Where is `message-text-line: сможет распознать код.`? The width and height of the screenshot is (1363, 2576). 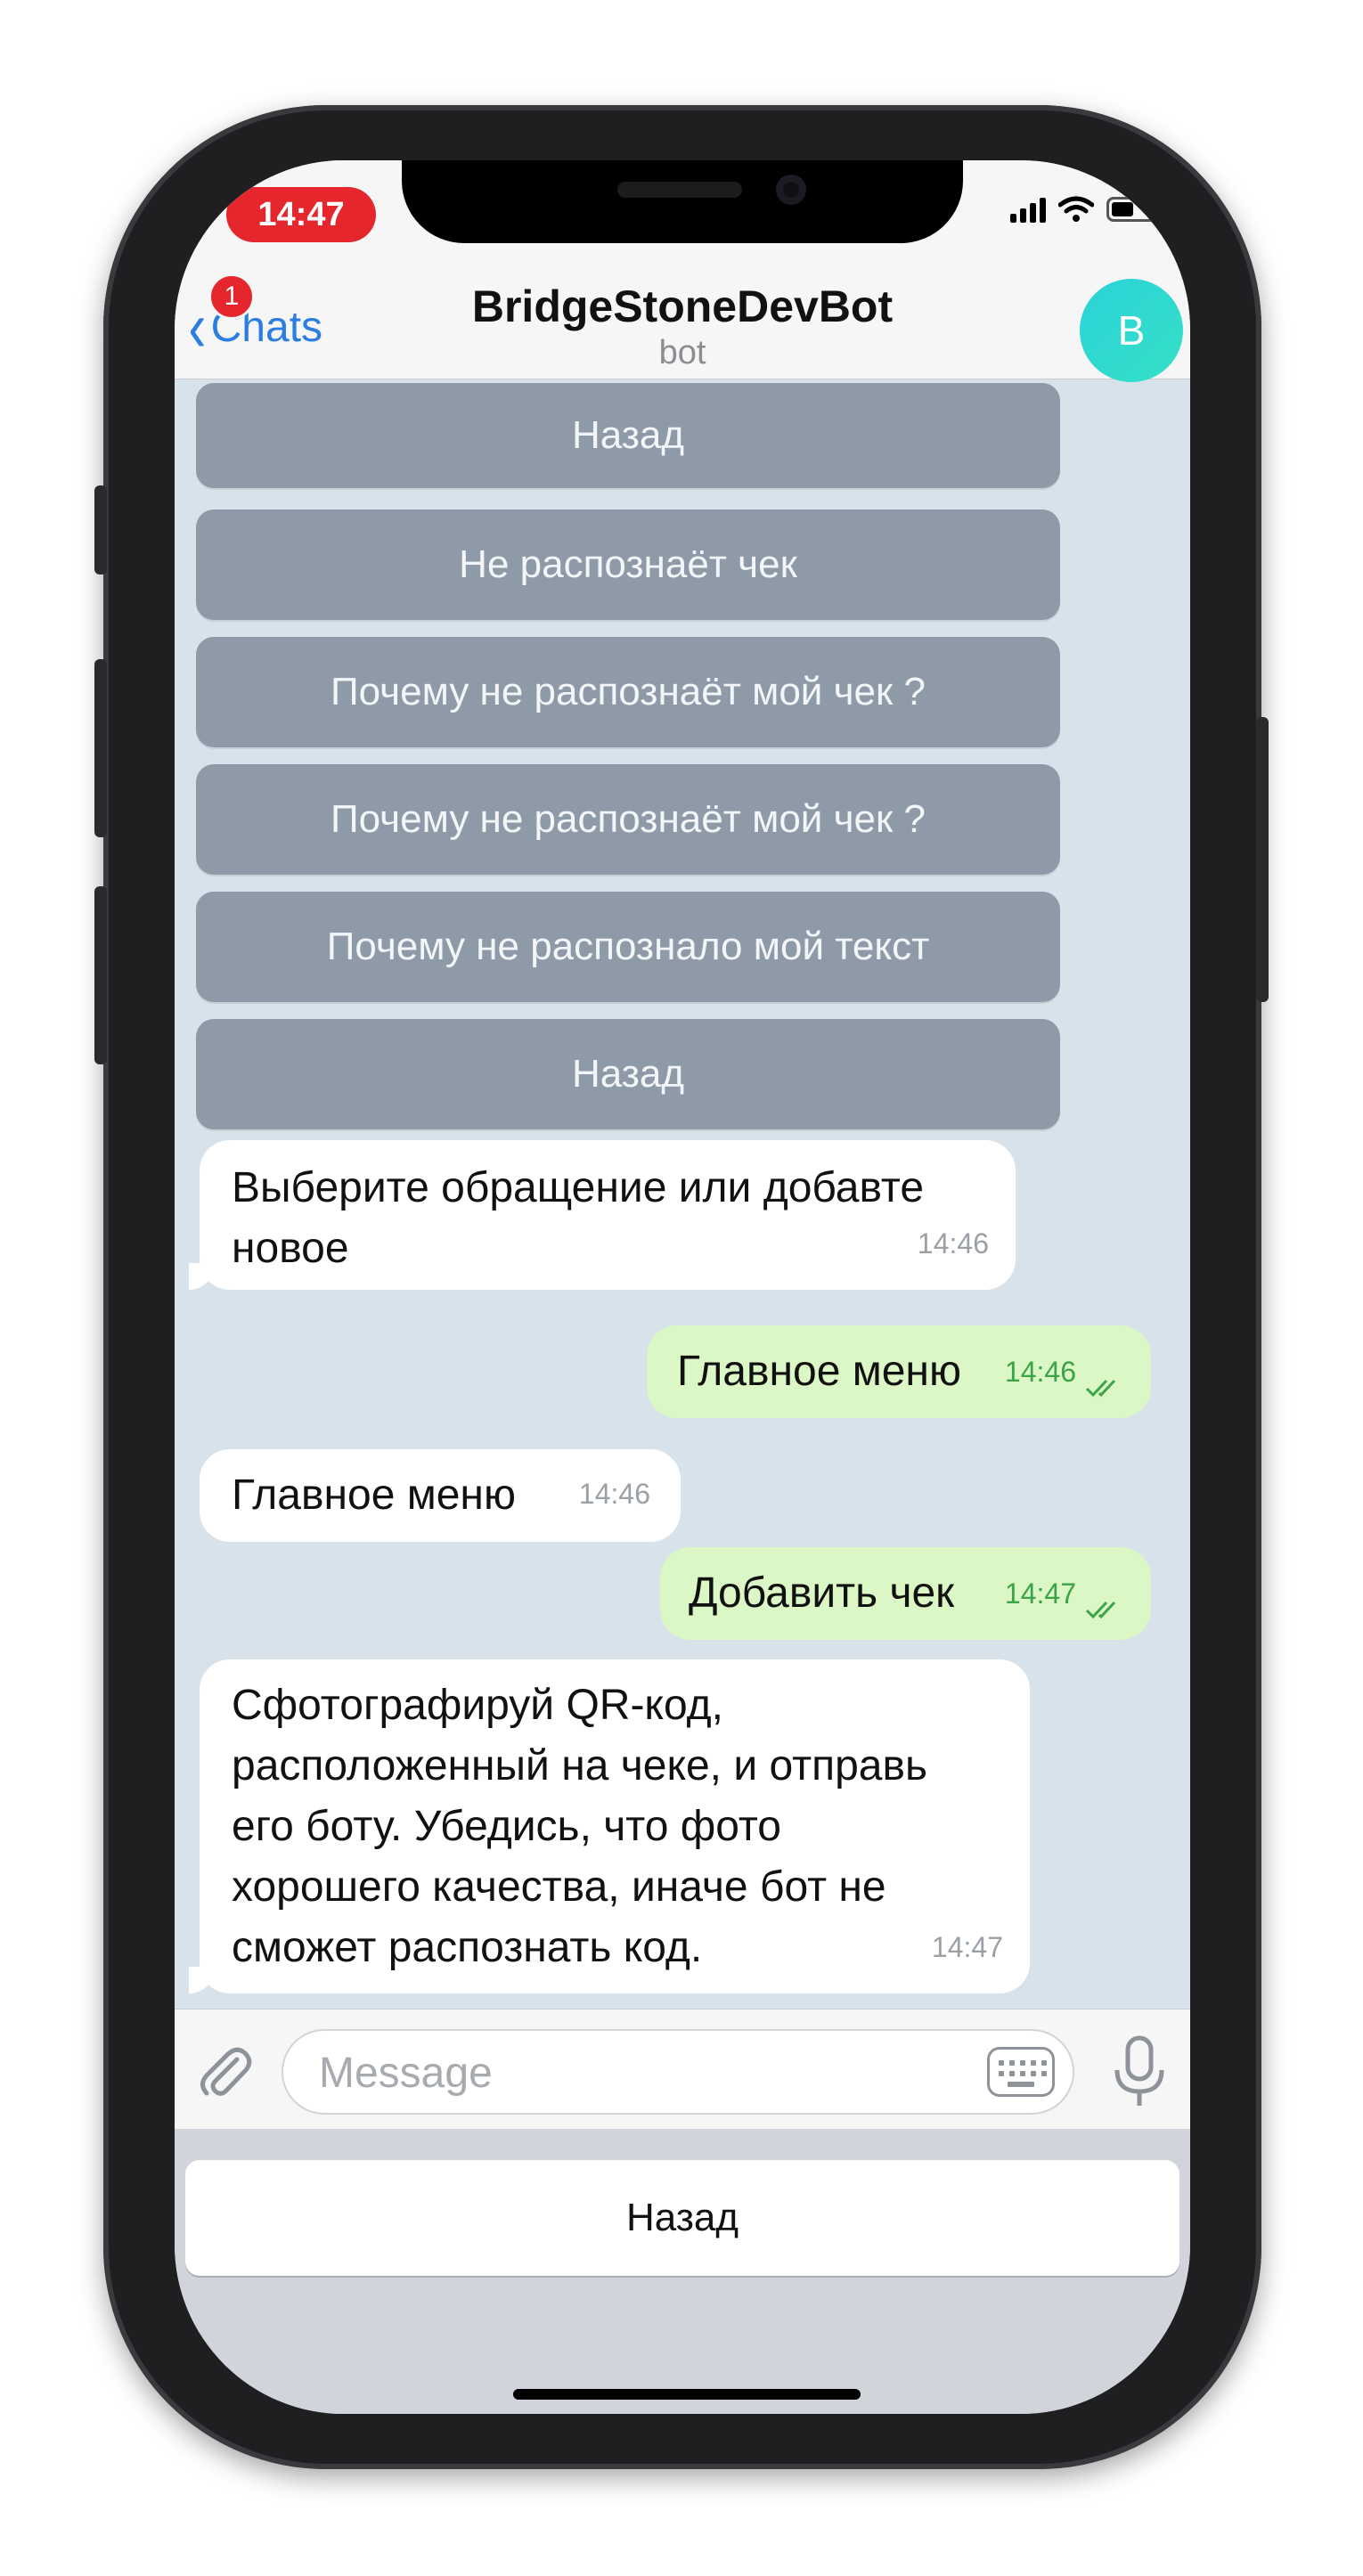 message-text-line: сможет распознать код. is located at coordinates (468, 1948).